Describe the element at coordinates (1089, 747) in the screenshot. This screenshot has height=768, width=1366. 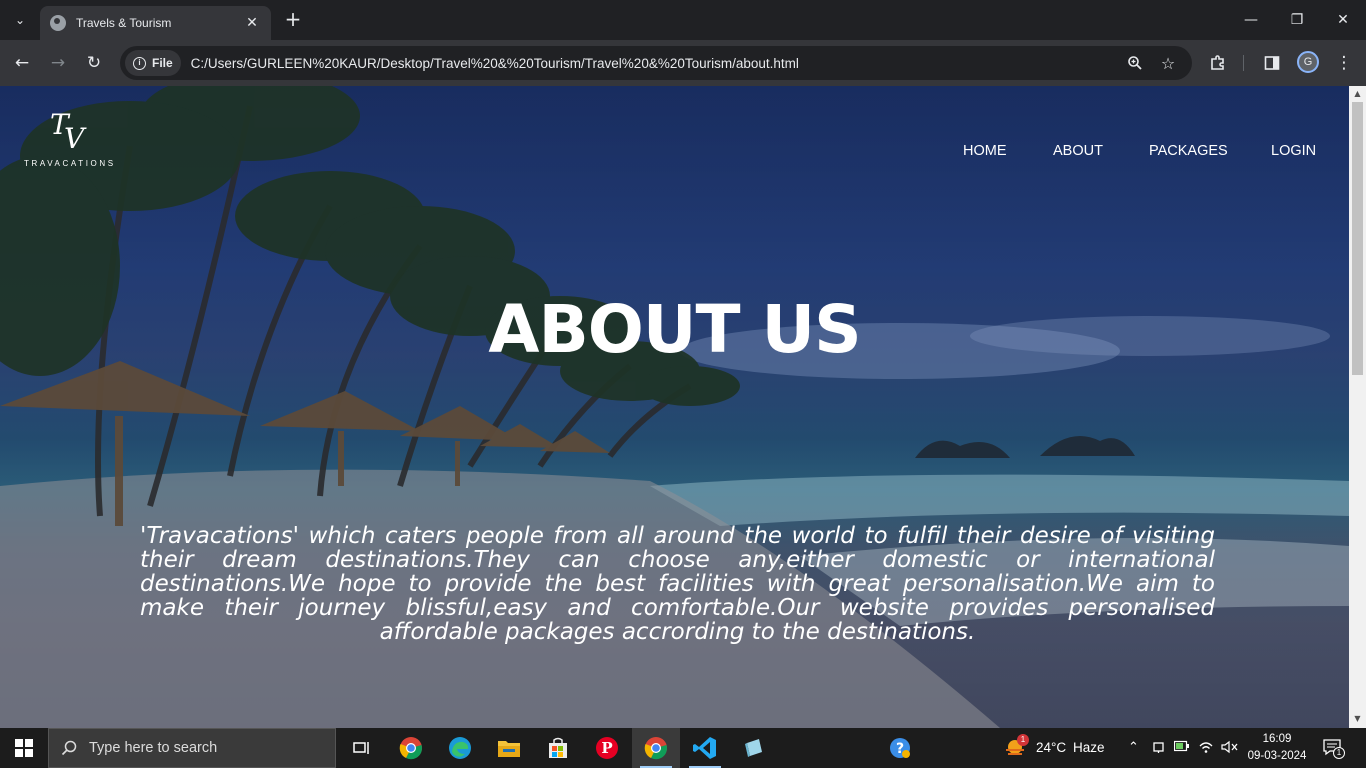
I see `weather-description: Haze` at that location.